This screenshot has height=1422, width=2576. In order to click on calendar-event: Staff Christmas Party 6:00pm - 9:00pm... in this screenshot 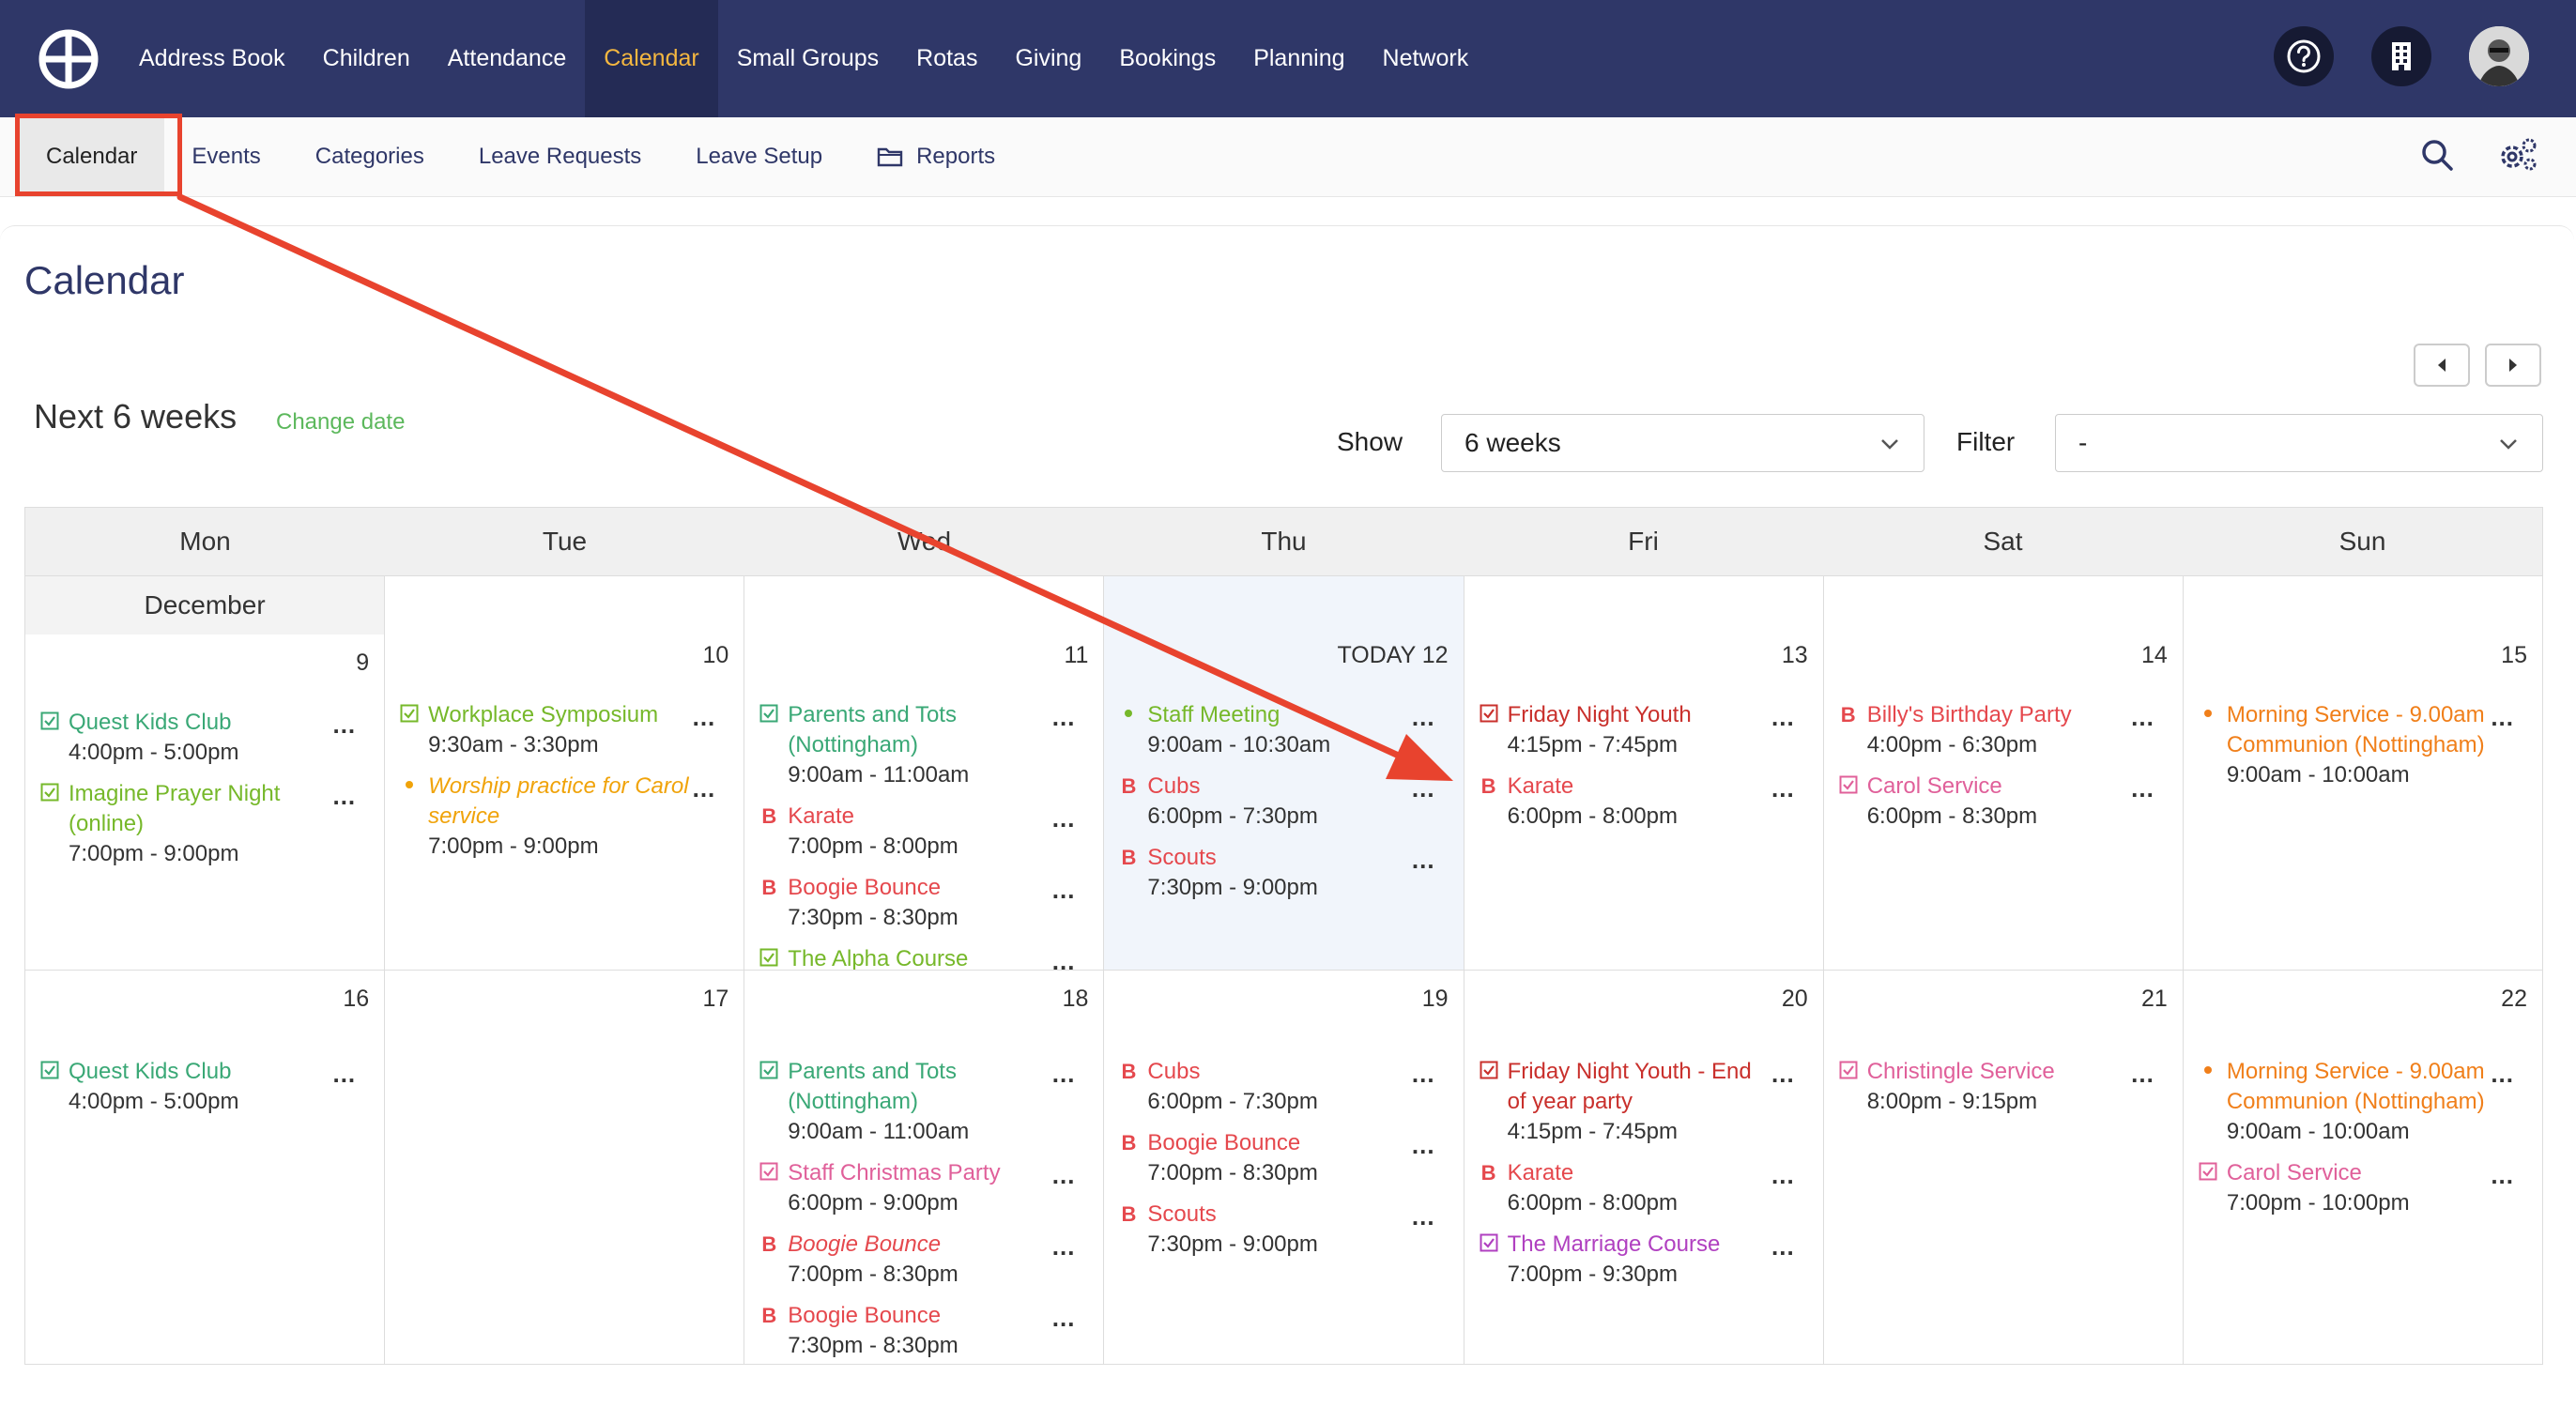, I will do `click(926, 1188)`.